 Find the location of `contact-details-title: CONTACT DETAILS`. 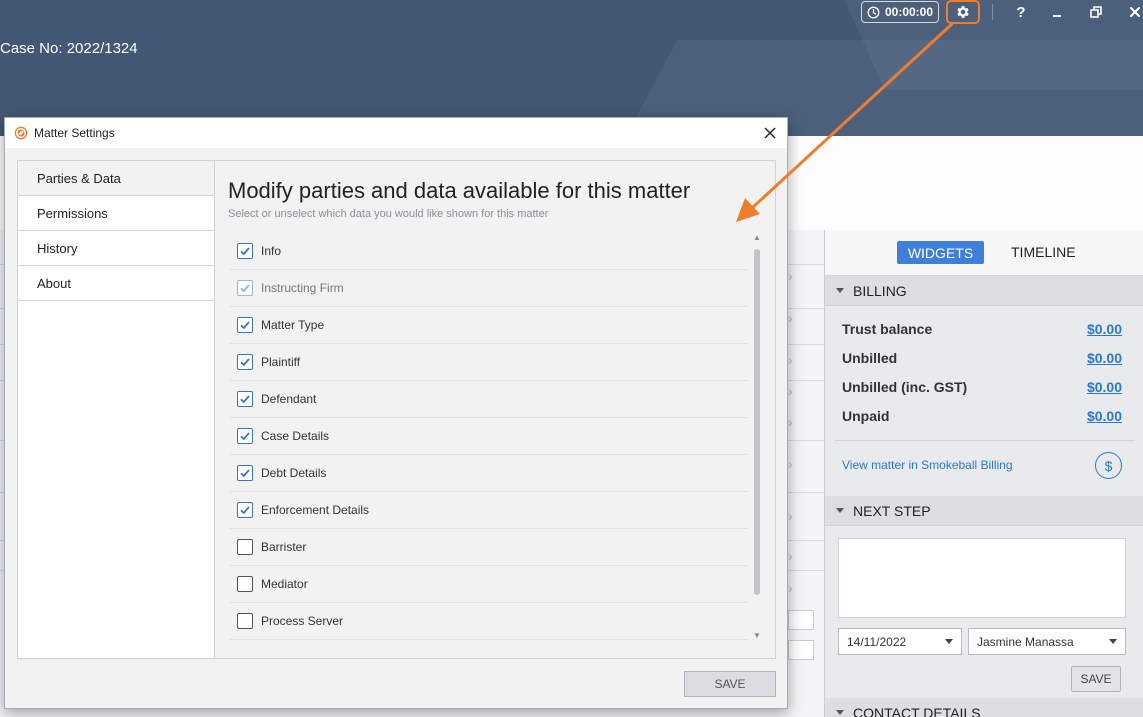

contact-details-title: CONTACT DETAILS is located at coordinates (917, 710).